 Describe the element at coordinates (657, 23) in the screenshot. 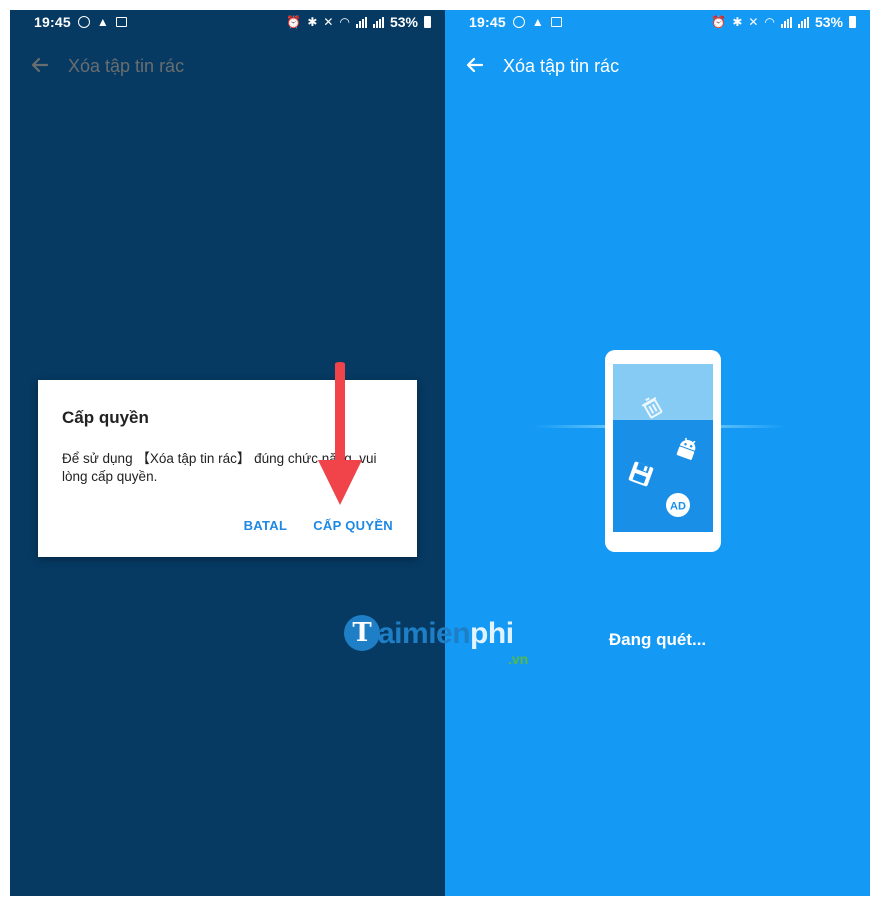

I see `status-bar-right: 19:45 ▲ ⏰ ✱ ✕ ◠ 53%` at that location.